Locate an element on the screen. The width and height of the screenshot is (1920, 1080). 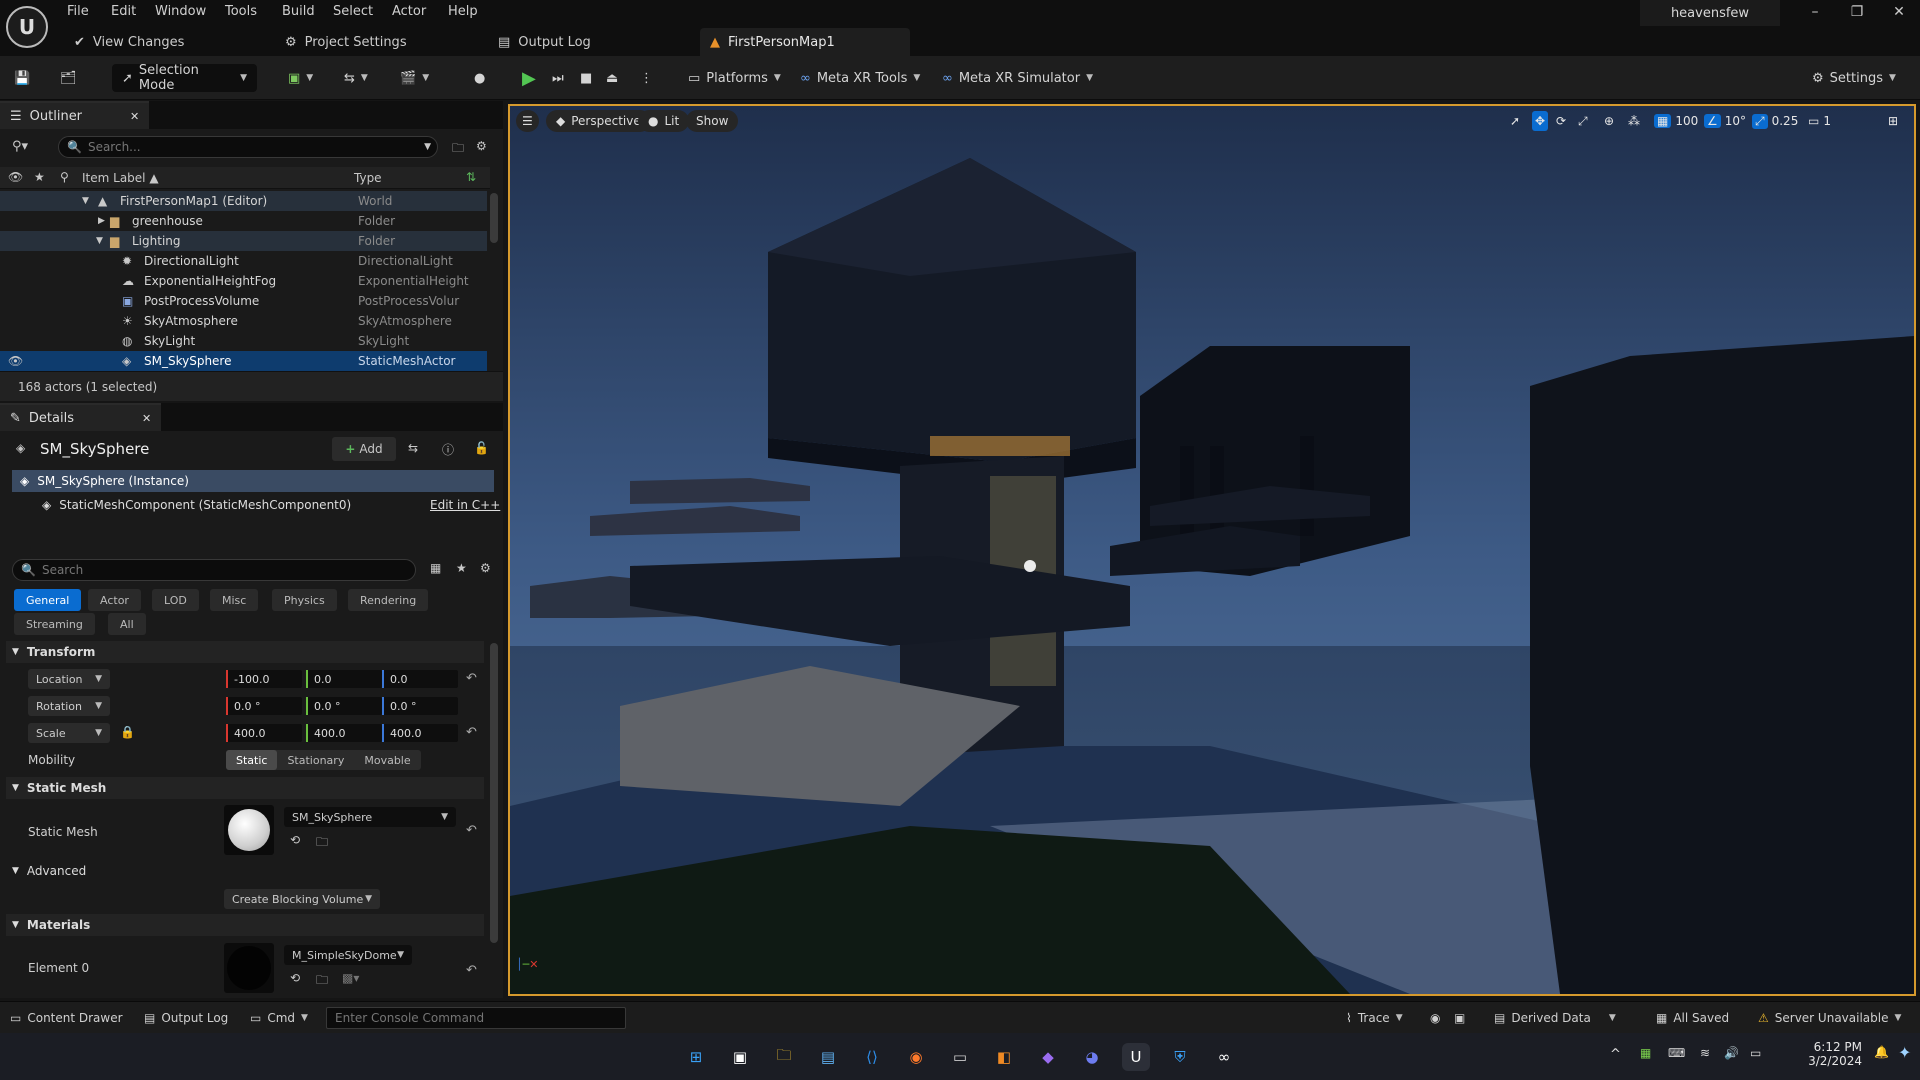
column-settings-icon: ⇅ is located at coordinates (471, 177).